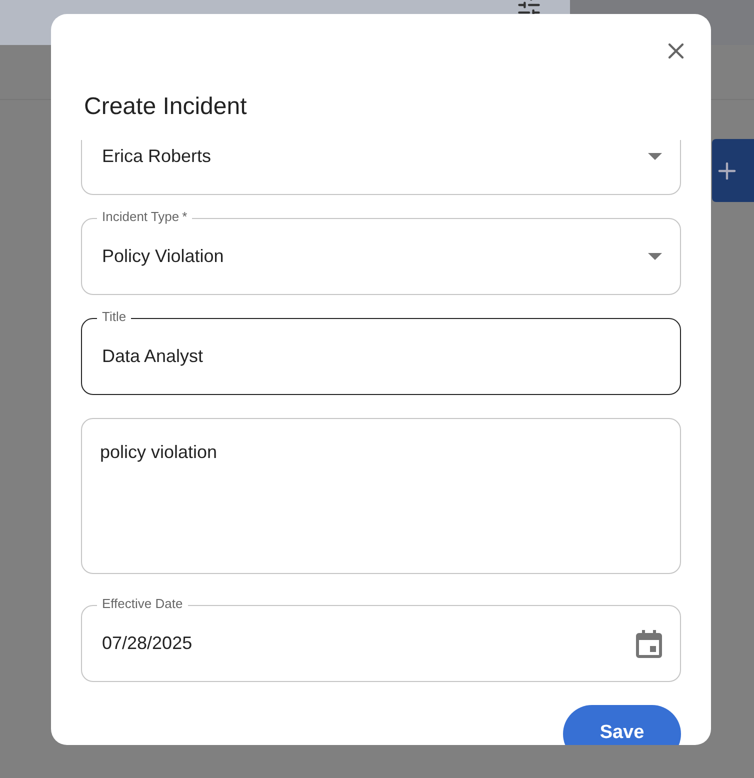 Image resolution: width=754 pixels, height=778 pixels. Describe the element at coordinates (163, 256) in the screenshot. I see `field-value: Policy Violation` at that location.